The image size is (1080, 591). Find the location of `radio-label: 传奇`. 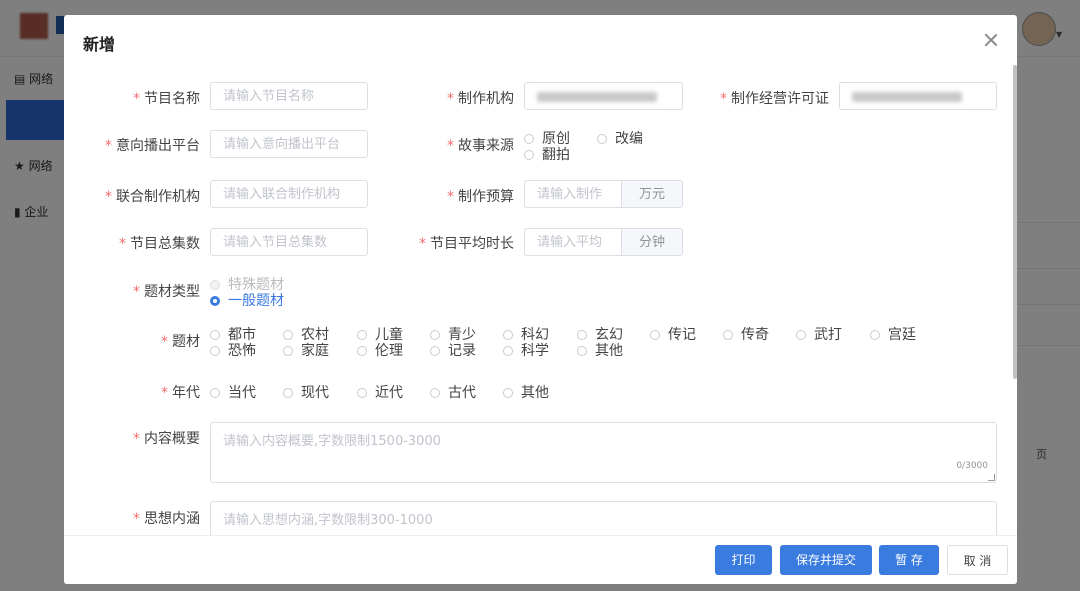

radio-label: 传奇 is located at coordinates (755, 335).